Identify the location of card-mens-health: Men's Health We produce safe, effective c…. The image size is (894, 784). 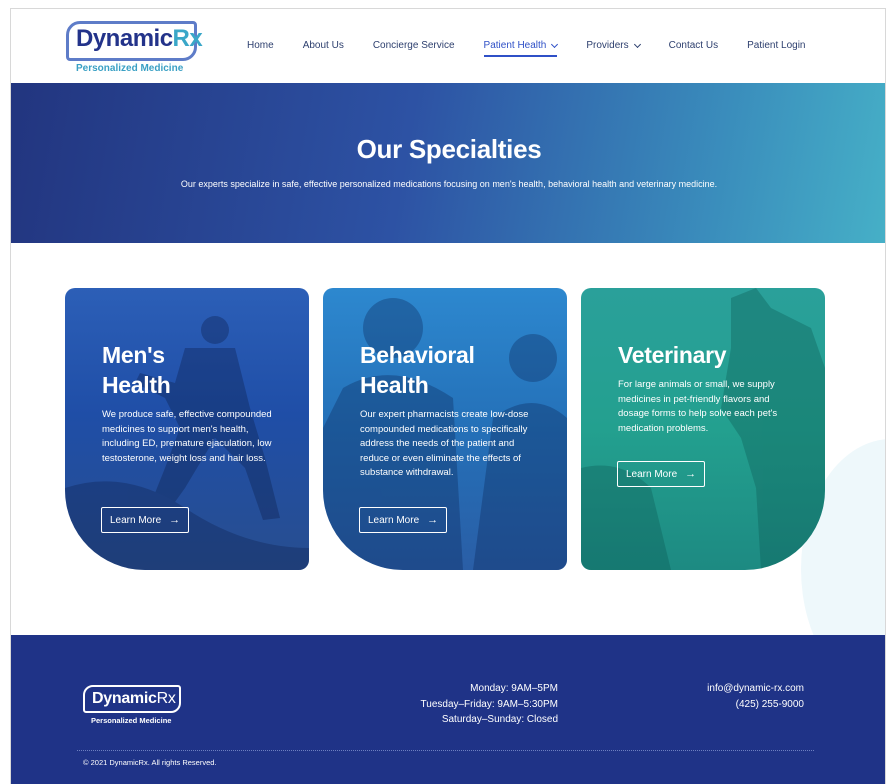
(187, 429).